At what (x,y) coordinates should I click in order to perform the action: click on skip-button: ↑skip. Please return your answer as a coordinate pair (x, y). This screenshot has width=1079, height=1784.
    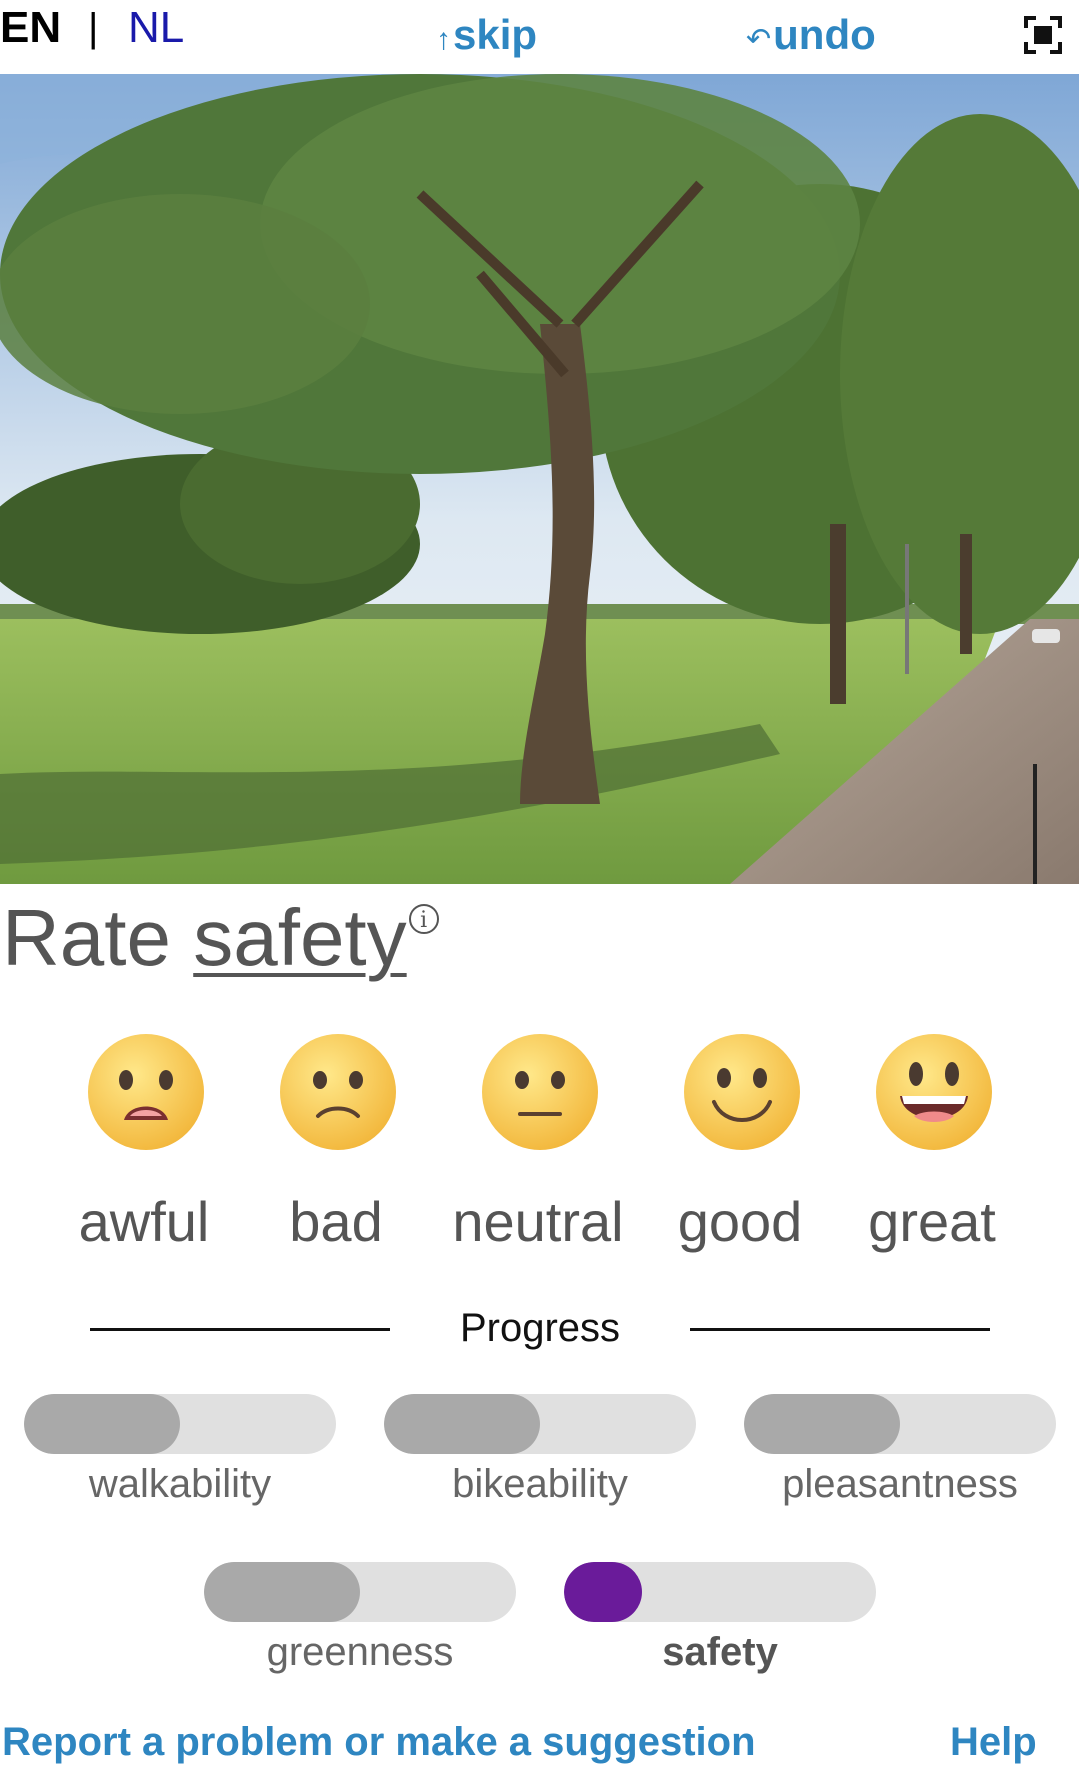
    Looking at the image, I should click on (486, 37).